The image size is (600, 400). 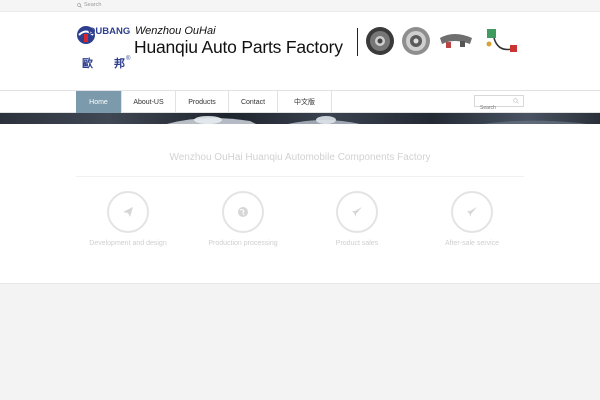 I want to click on feature-sales: Product sales, so click(x=357, y=219).